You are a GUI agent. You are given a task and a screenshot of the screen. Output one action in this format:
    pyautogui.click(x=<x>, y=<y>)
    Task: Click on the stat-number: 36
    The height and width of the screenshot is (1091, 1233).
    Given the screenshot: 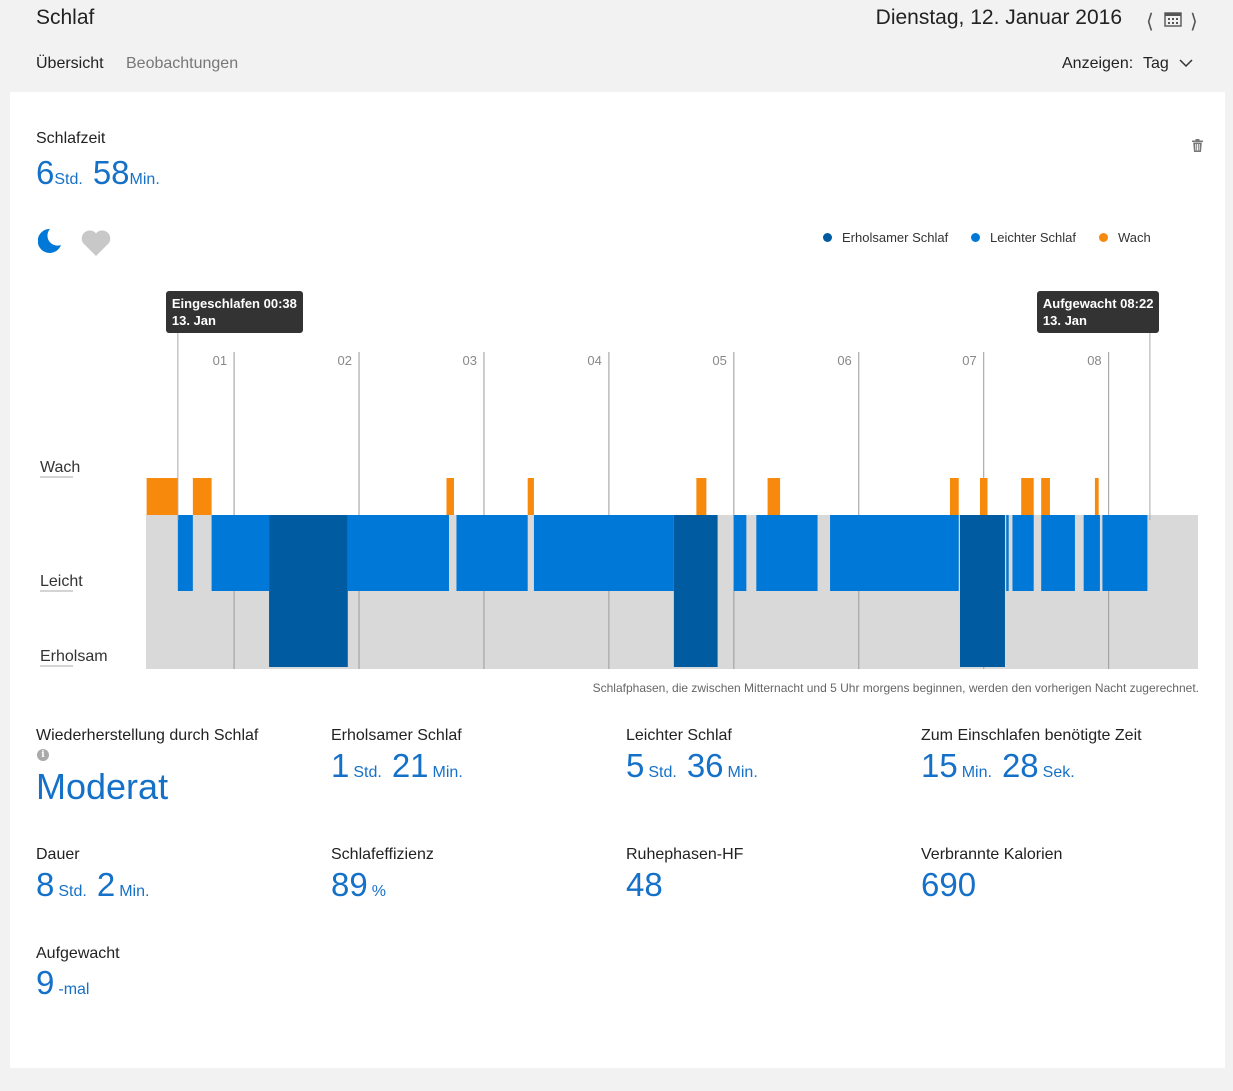 What is the action you would take?
    pyautogui.click(x=705, y=765)
    